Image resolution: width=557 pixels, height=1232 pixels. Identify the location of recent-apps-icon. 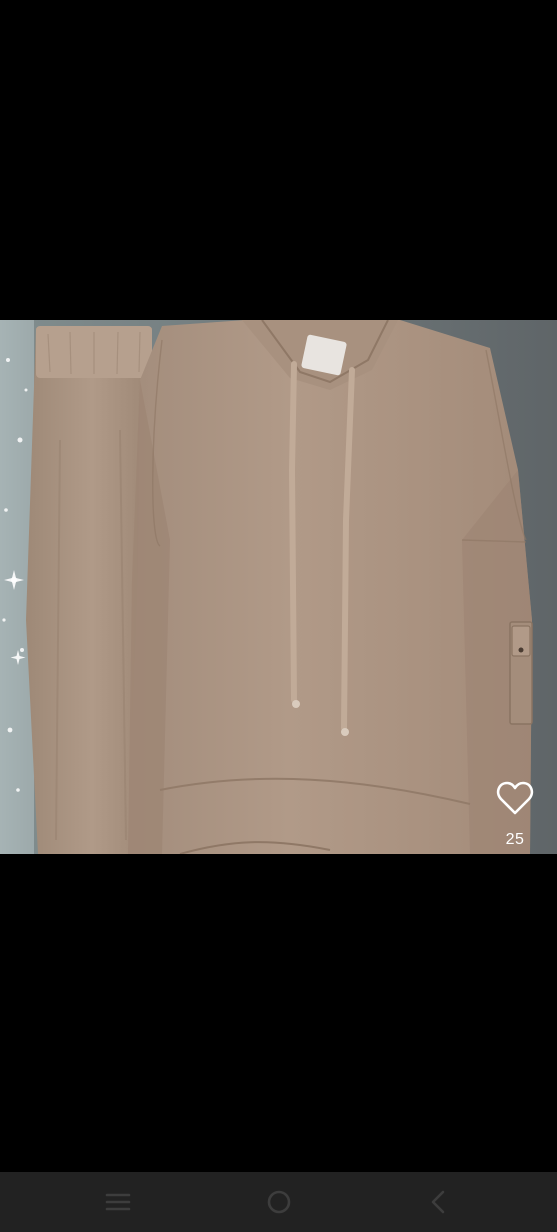
(118, 1202).